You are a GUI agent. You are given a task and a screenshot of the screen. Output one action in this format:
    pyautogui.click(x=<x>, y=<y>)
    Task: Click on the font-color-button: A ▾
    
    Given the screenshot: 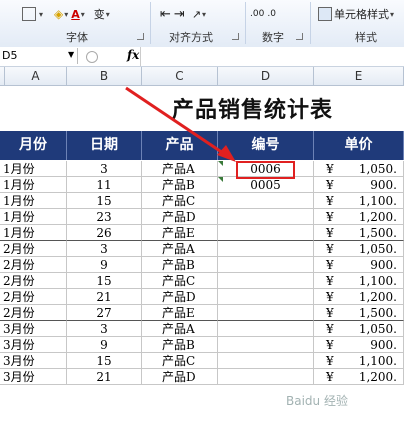 What is the action you would take?
    pyautogui.click(x=78, y=14)
    